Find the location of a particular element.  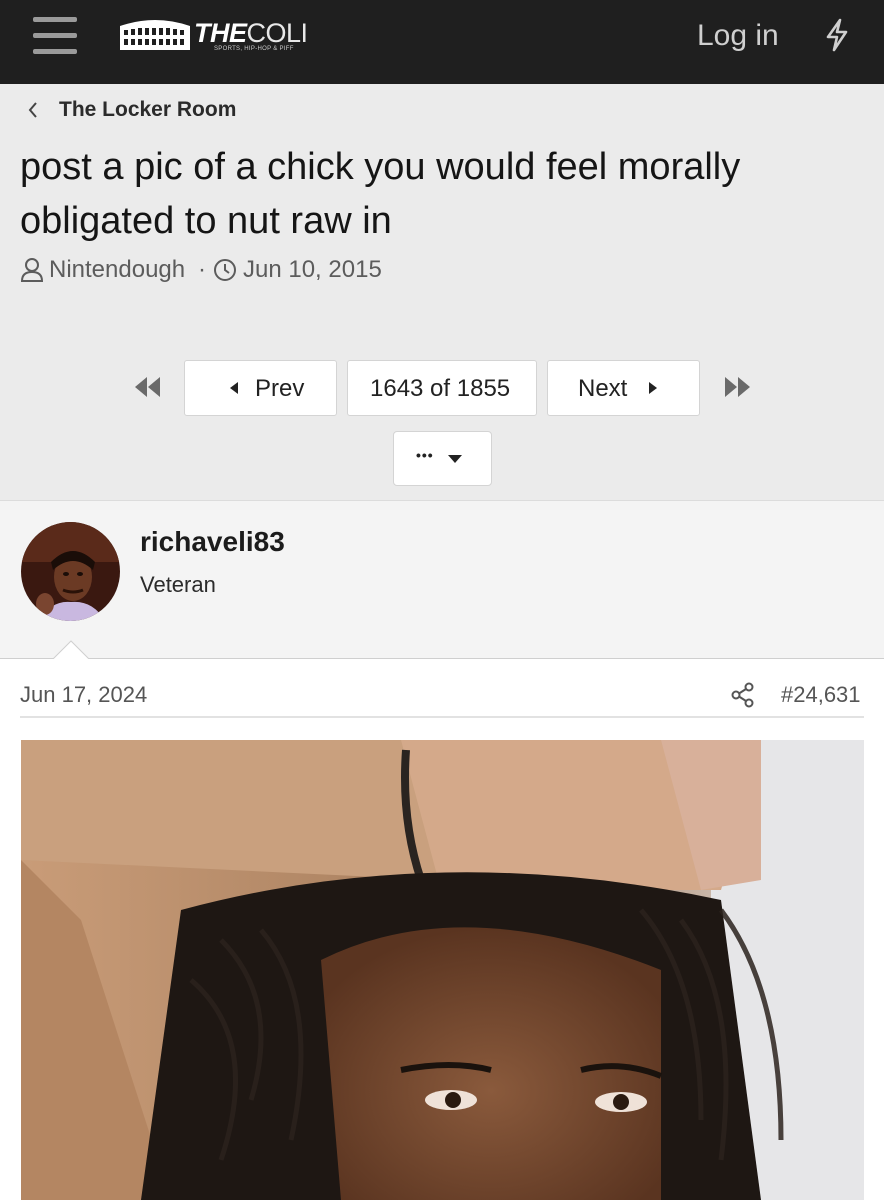

site-logo: THECOLI SPORTS, HIP-HOP & PIFF is located at coordinates (218, 35).